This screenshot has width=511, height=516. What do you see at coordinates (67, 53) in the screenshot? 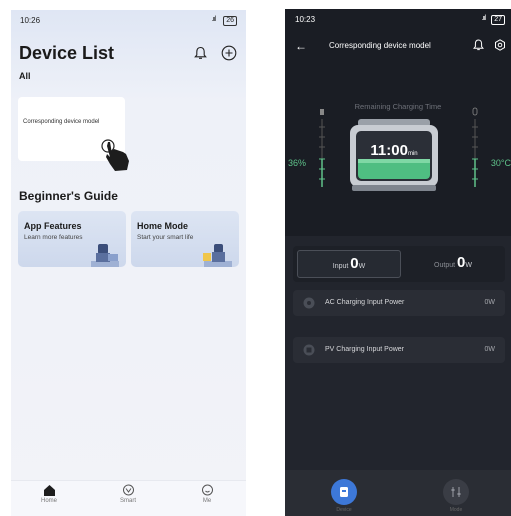
I see `page-title: Device List` at bounding box center [67, 53].